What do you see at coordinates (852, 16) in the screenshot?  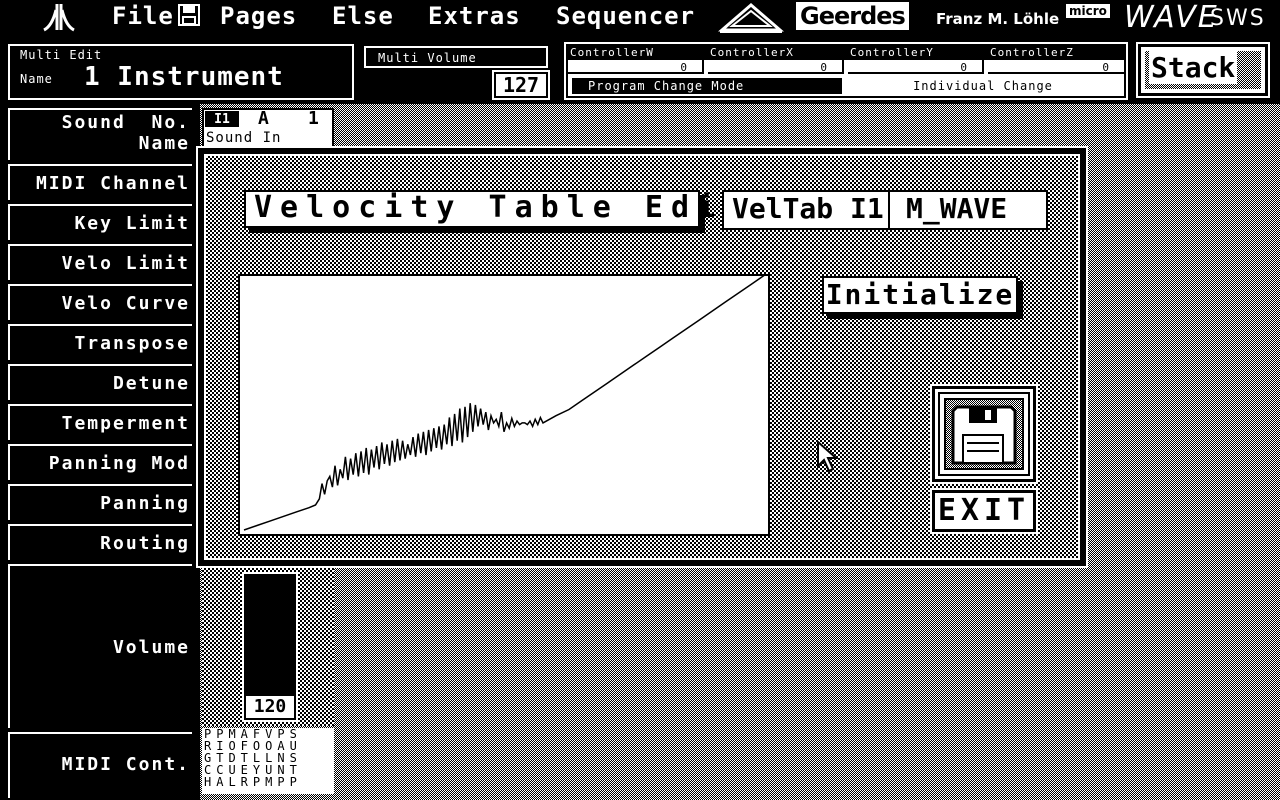 I see `geerdes-logo: Geerdes` at bounding box center [852, 16].